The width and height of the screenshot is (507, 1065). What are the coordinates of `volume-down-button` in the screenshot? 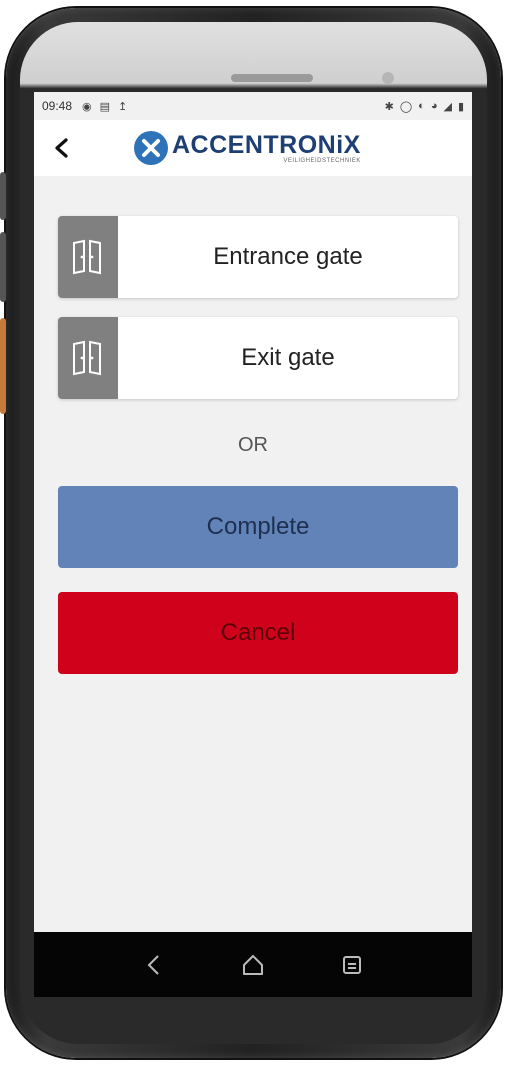 It's located at (3, 267).